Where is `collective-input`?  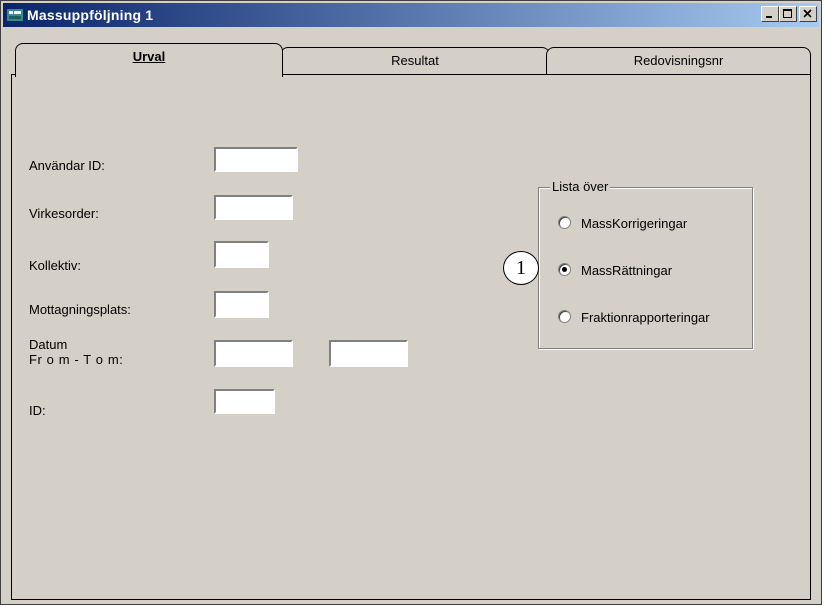
collective-input is located at coordinates (241, 254).